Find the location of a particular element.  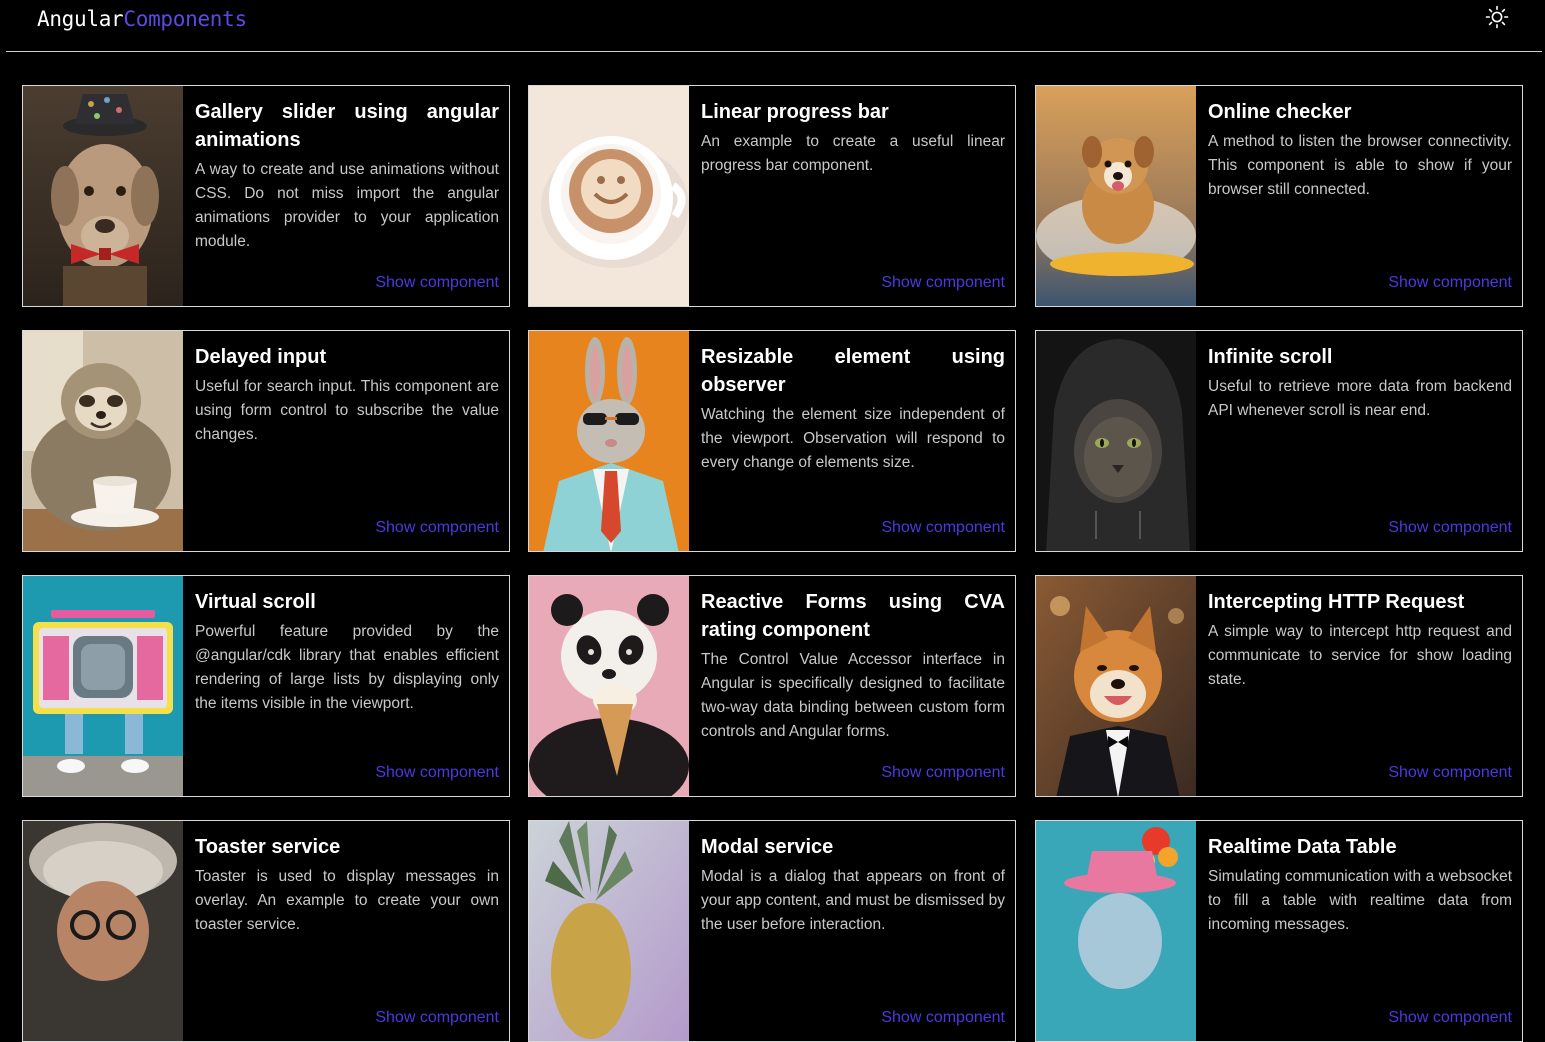

card-title: Linear progress bar is located at coordinates (795, 112).